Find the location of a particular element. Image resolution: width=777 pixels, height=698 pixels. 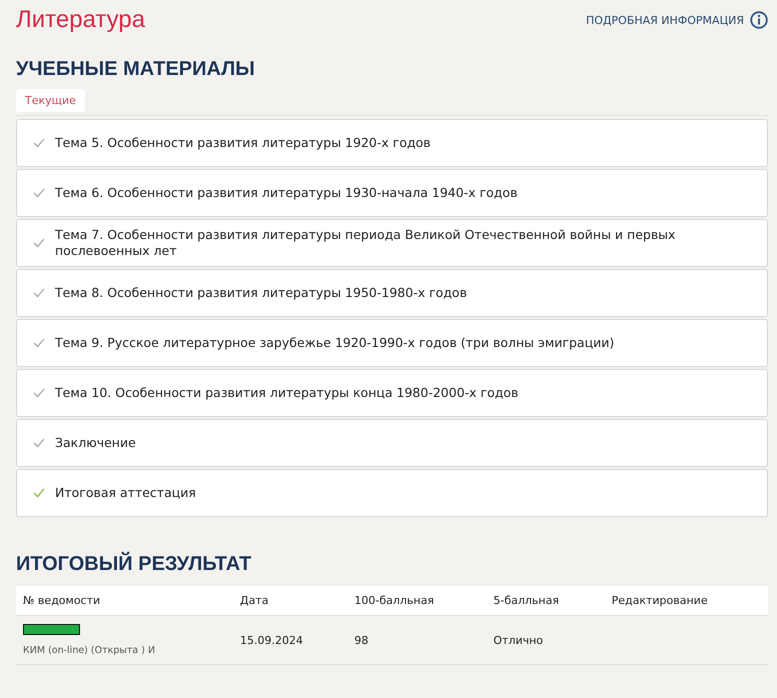

topic-card: Тема 6. Особенности развития литературы 1930-начала 1940-х годов is located at coordinates (392, 193).